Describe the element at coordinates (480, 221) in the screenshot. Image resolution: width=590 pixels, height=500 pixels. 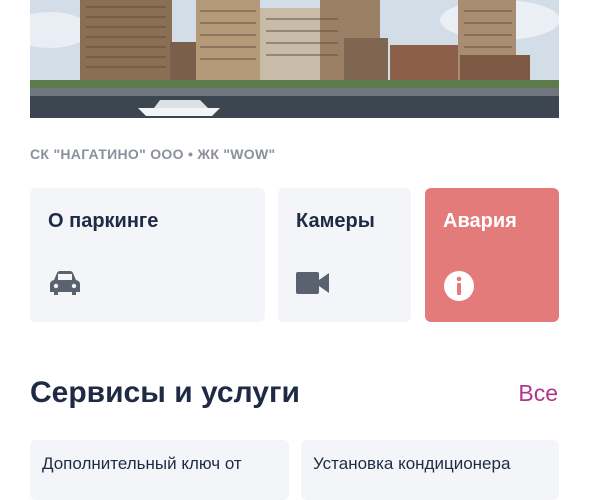
I see `accident-card-label: Авария` at that location.